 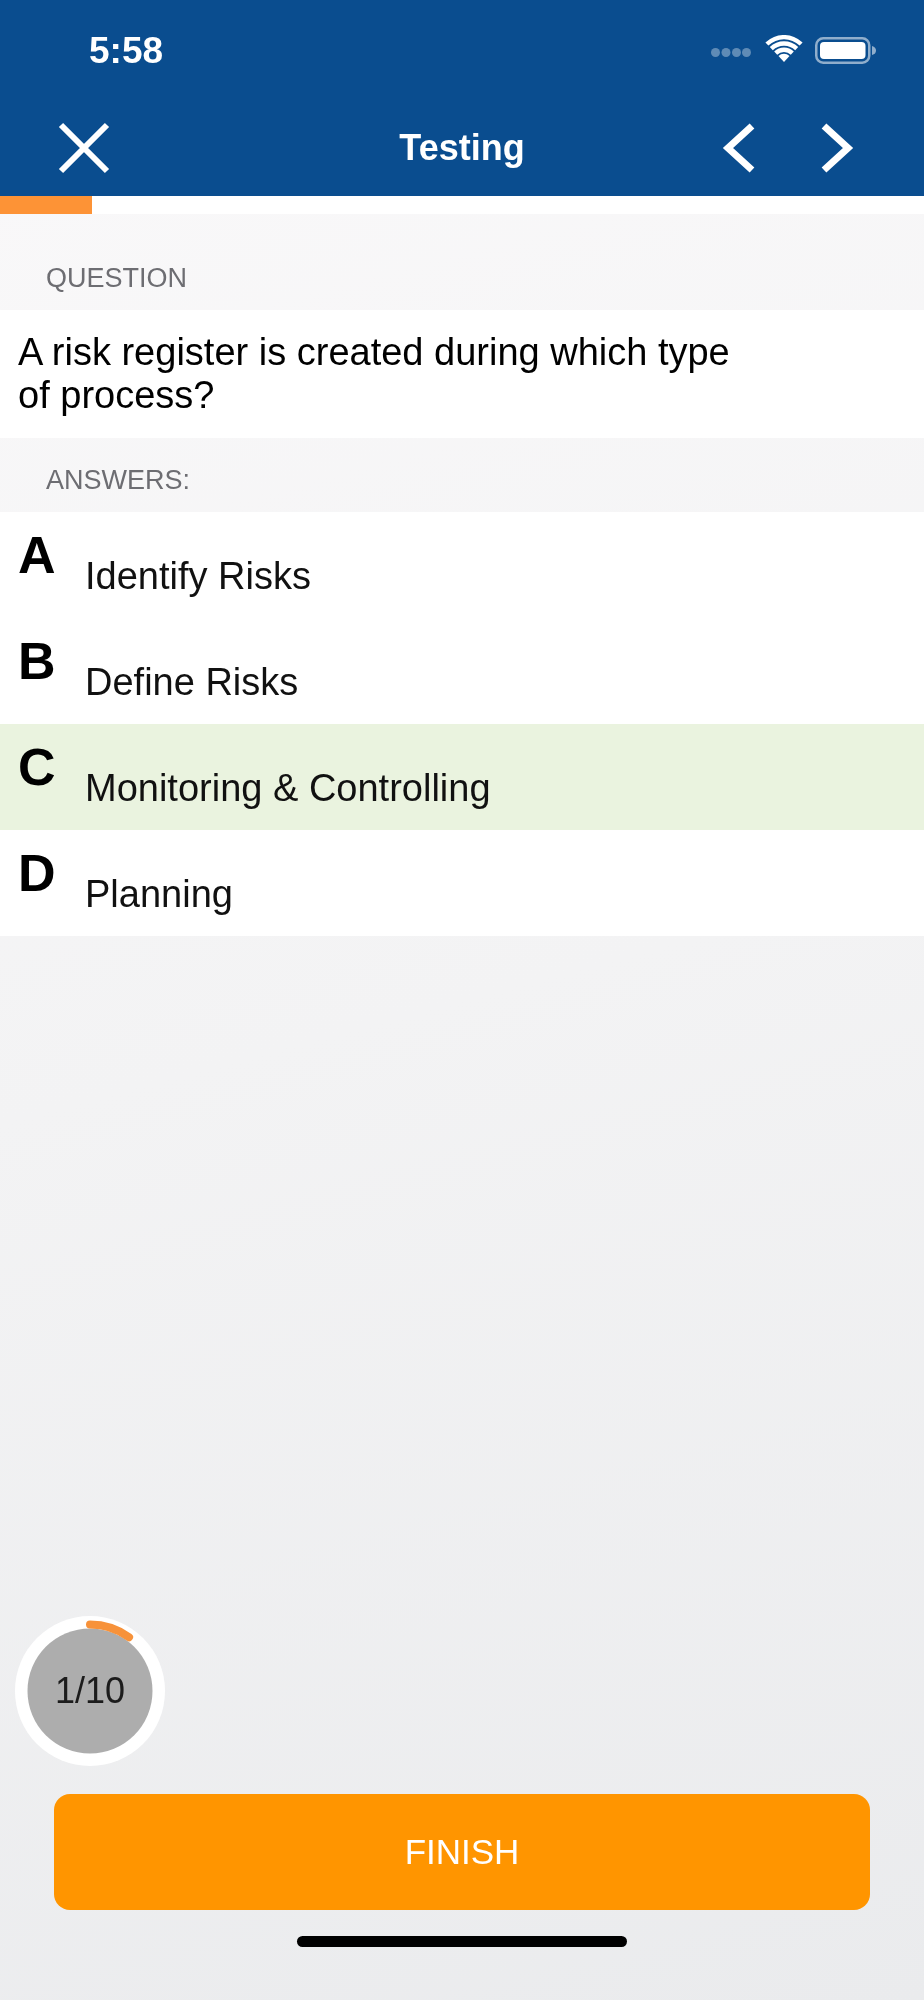 I want to click on answer-option: B Define Risks, so click(x=462, y=671).